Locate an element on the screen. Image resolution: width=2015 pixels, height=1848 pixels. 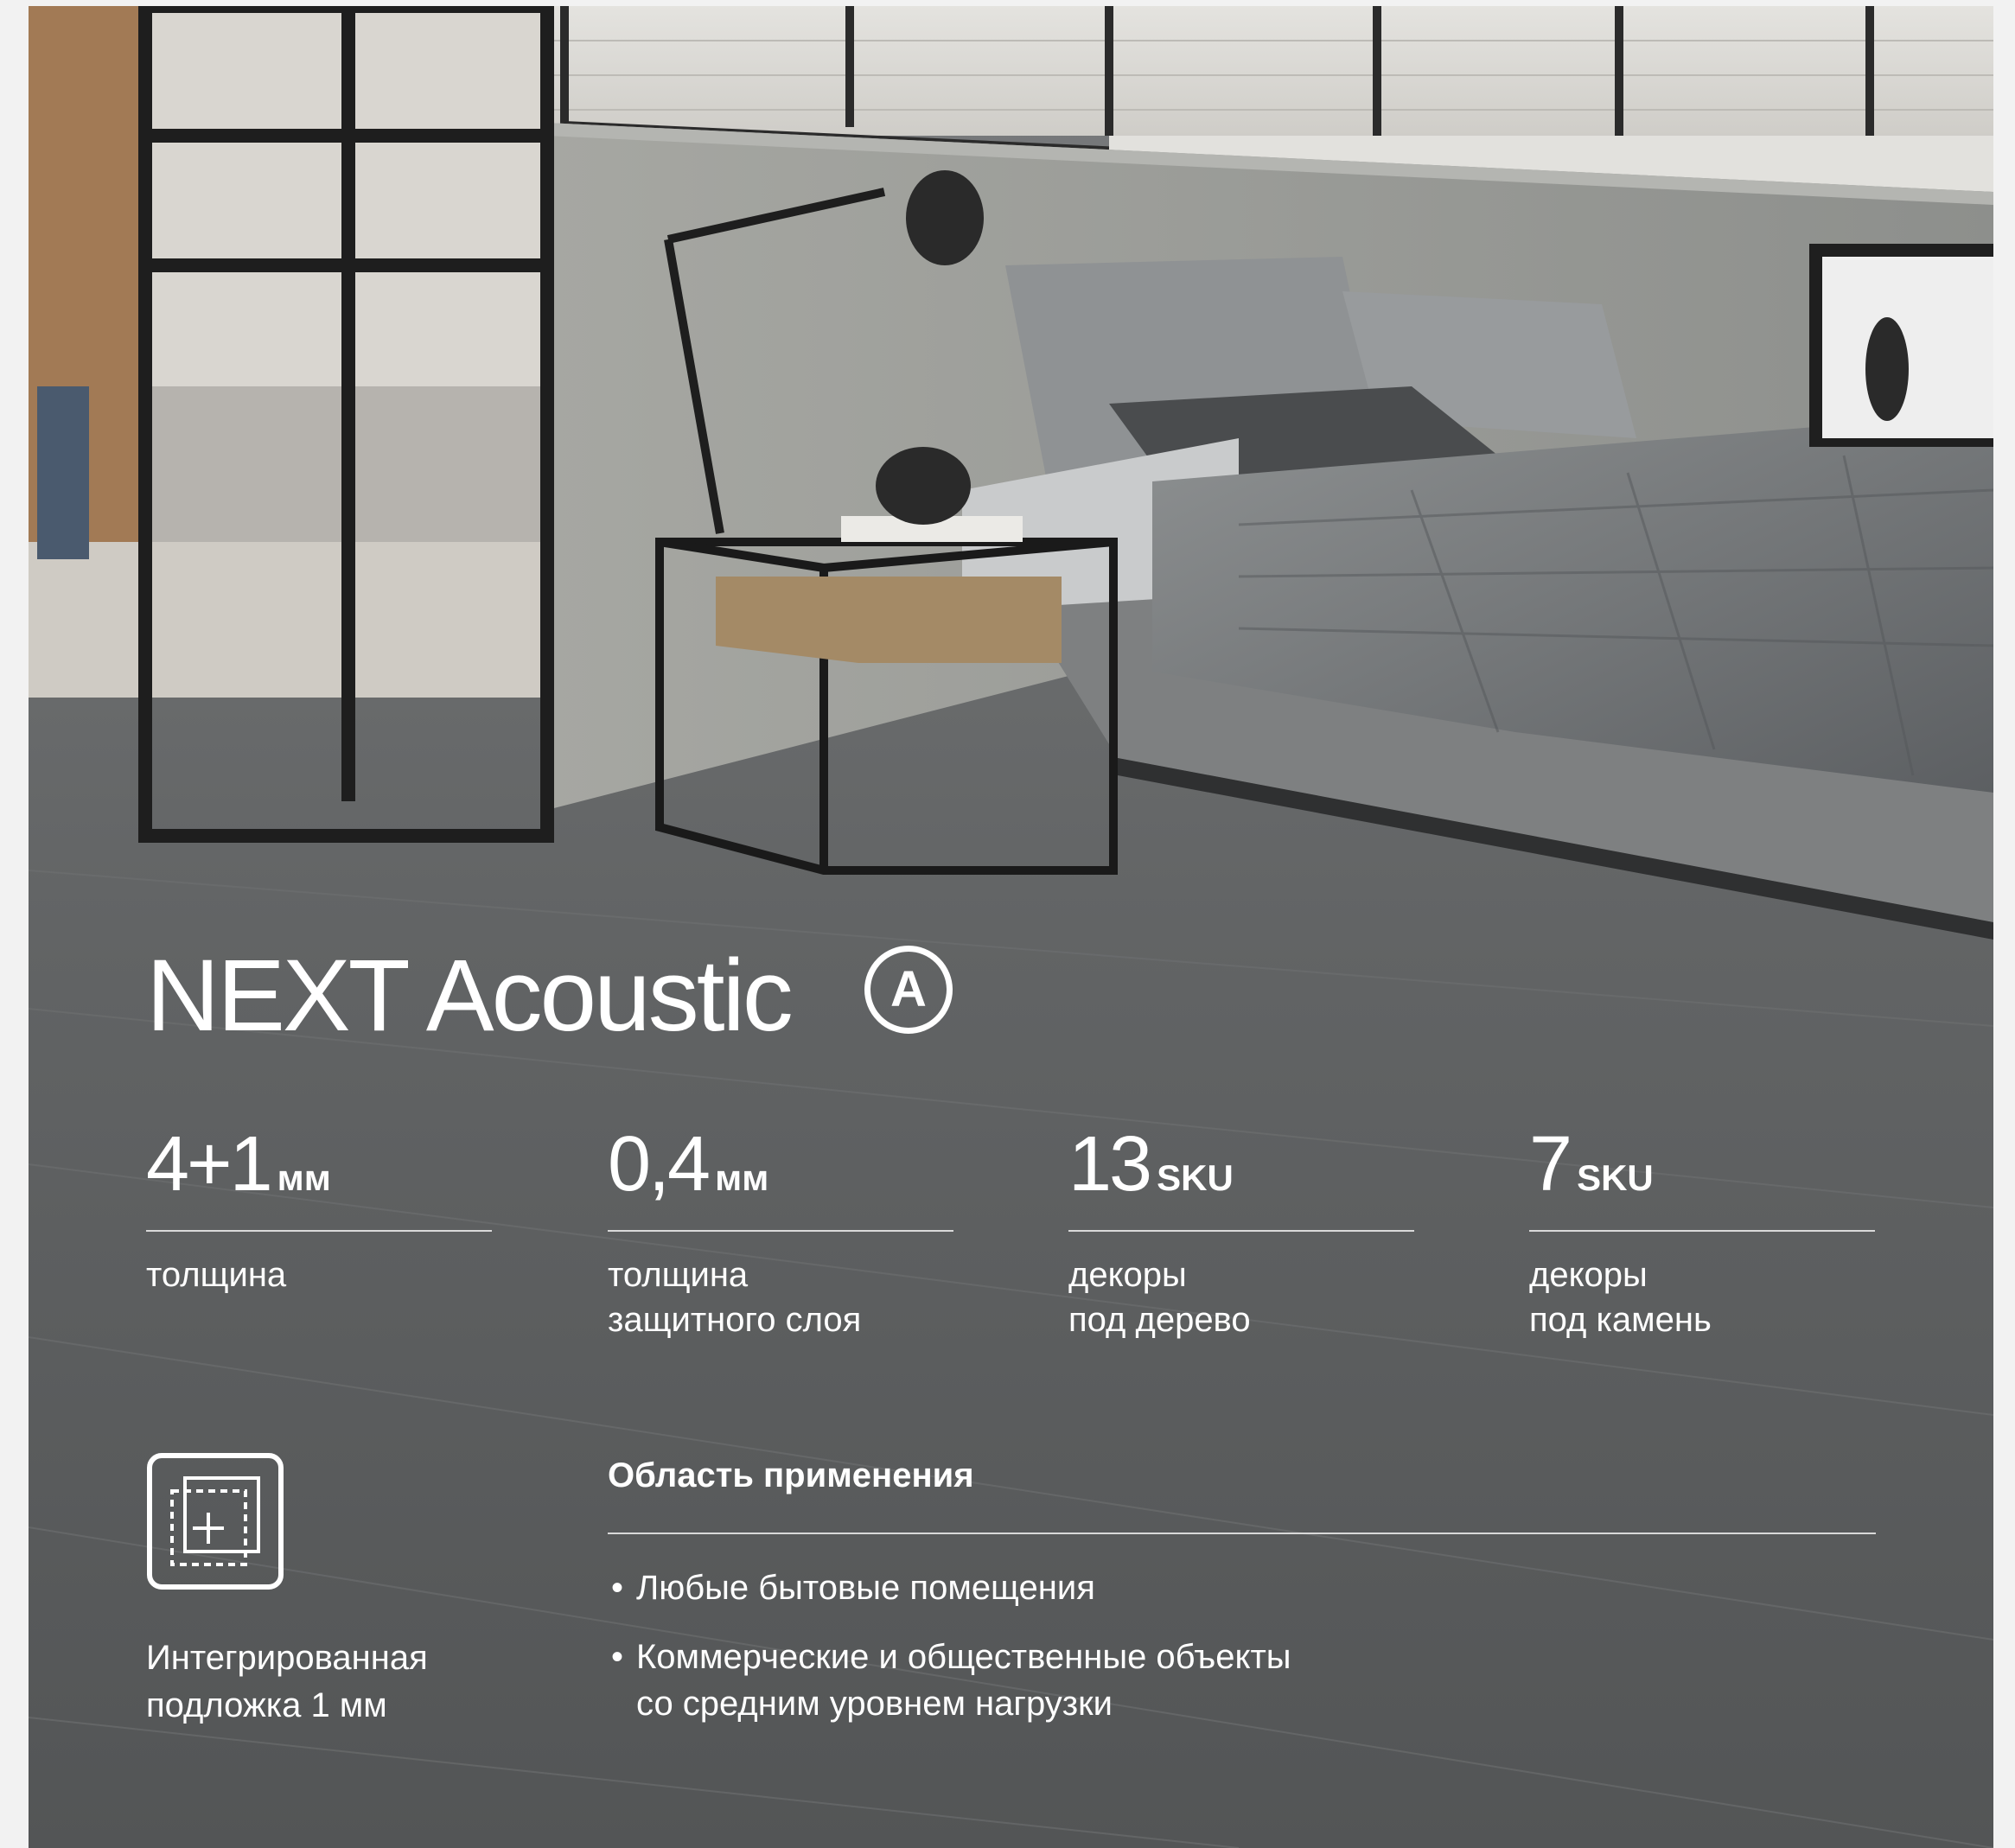
stat-wood-decors: 13 SKU декоры под дерево is located at coordinates (1241, 1230).